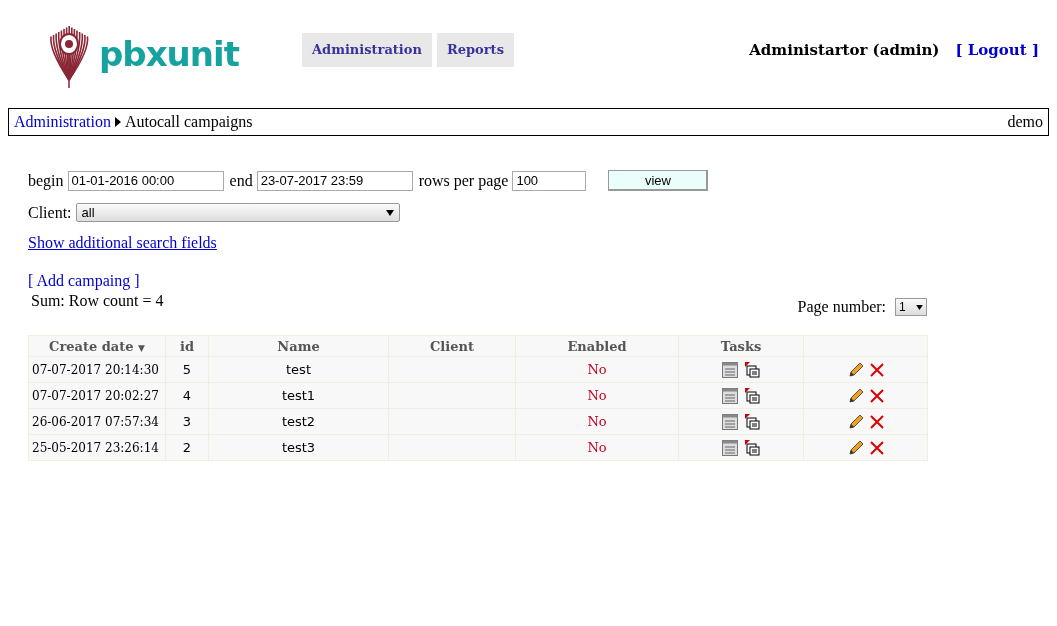 This screenshot has height=626, width=1057. I want to click on table-cell: 25-05-2017 23:26:14, so click(97, 447).